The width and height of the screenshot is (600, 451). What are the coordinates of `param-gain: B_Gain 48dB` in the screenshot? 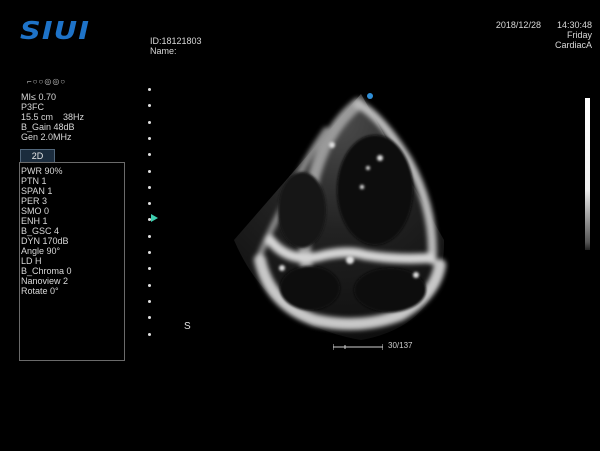 It's located at (48, 127).